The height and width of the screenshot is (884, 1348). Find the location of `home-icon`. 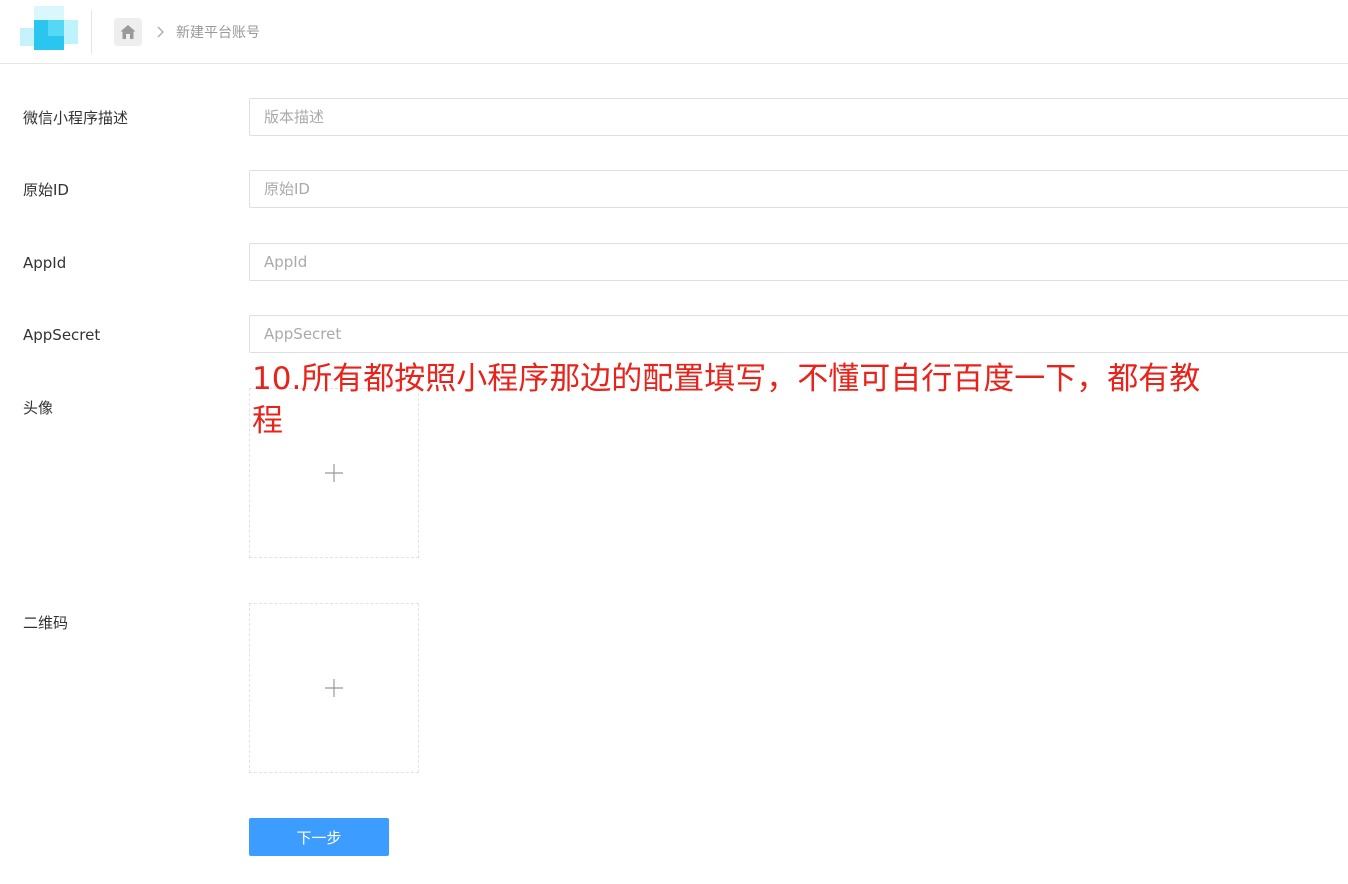

home-icon is located at coordinates (128, 32).